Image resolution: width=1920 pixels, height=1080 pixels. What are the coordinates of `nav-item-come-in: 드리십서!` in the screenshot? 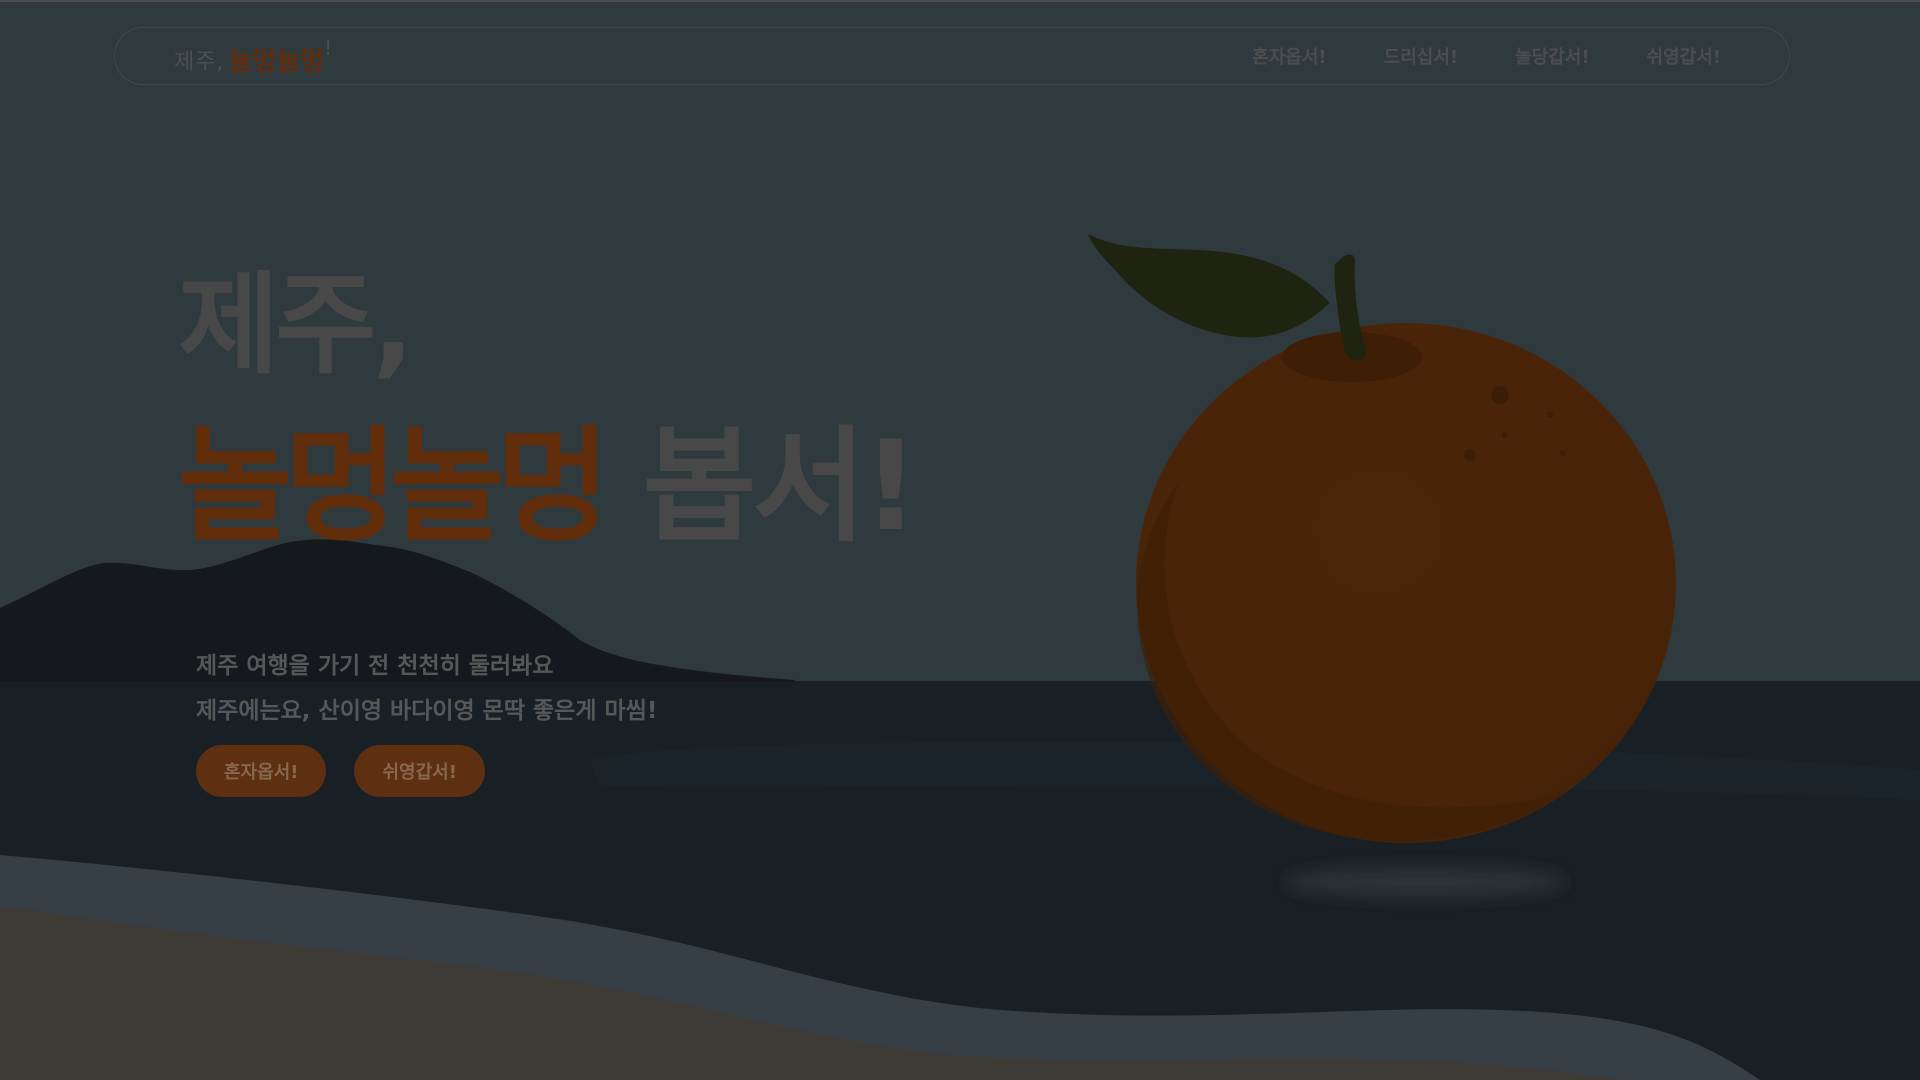 It's located at (1421, 56).